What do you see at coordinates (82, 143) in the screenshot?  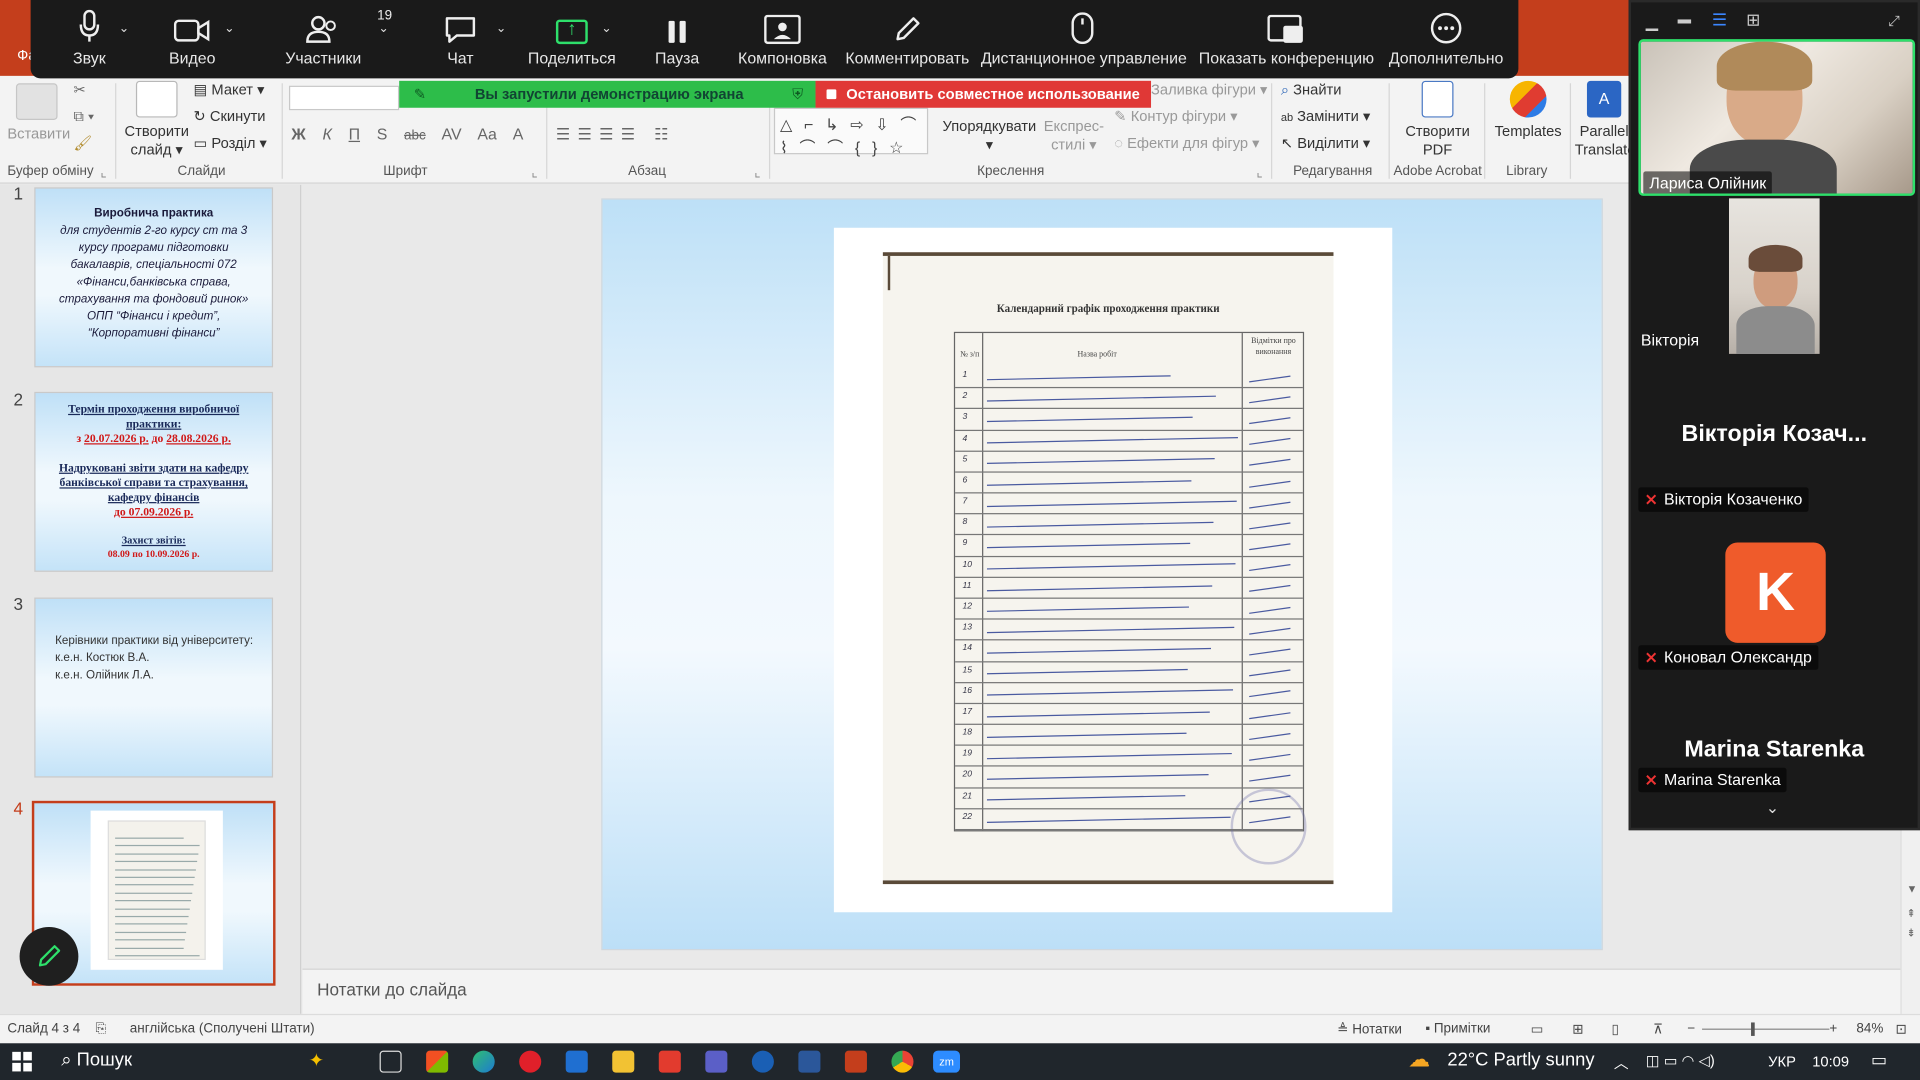 I see `format-painter-icon: 🖌` at bounding box center [82, 143].